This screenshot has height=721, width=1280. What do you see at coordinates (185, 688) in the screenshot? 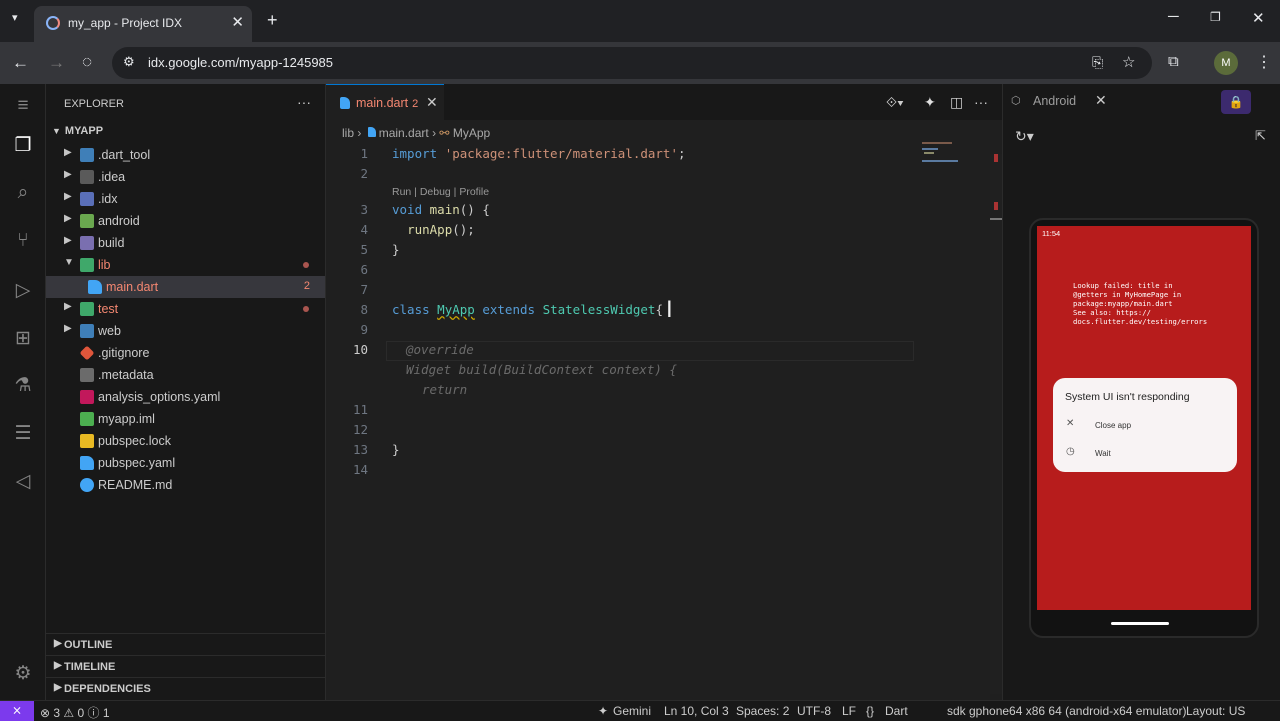
I see `section-dependencies: ▶ DEPENDENCIES` at bounding box center [185, 688].